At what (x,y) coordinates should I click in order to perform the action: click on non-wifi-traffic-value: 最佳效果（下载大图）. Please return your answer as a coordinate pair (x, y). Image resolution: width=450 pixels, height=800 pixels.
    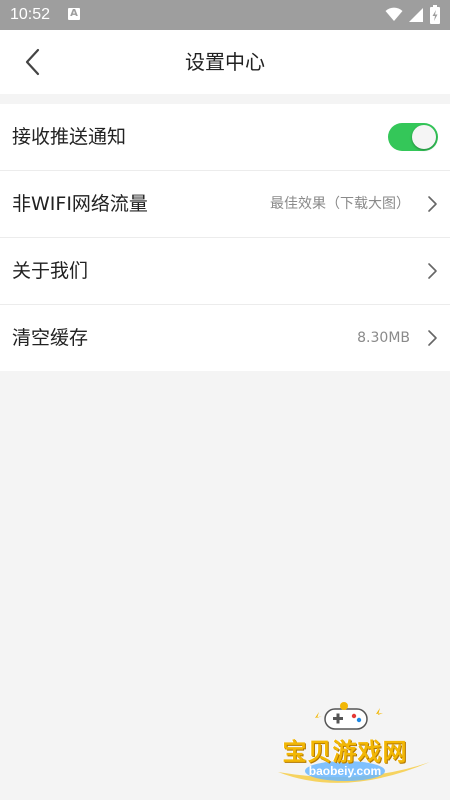
    Looking at the image, I should click on (340, 204).